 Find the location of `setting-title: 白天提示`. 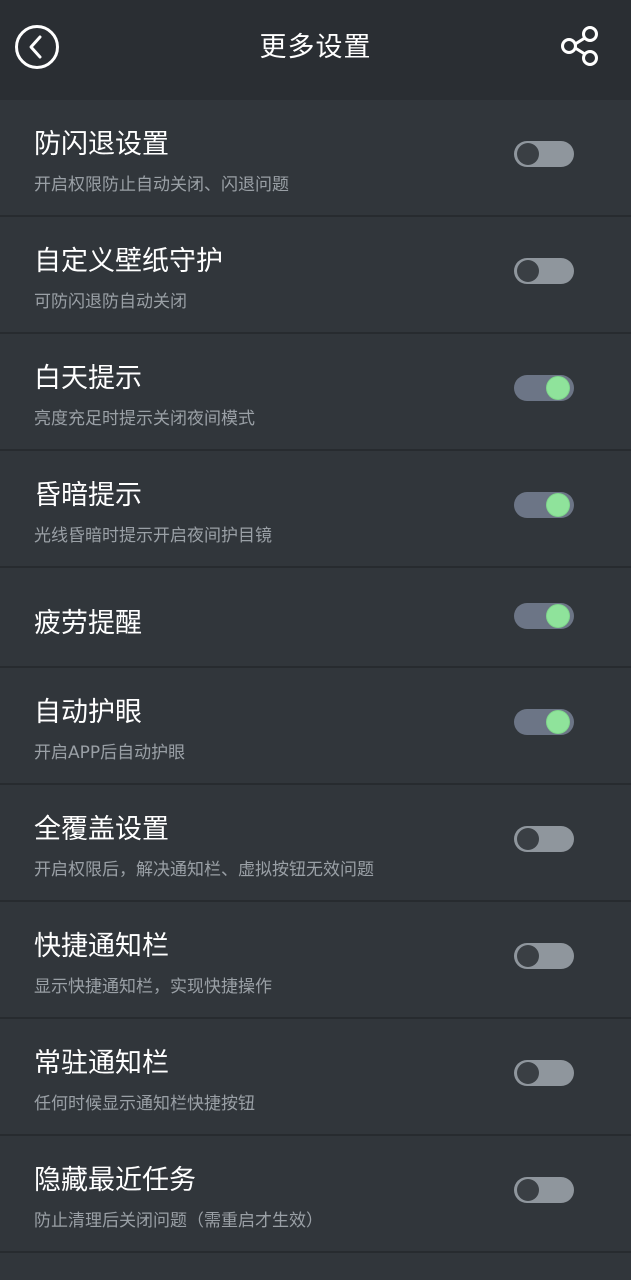

setting-title: 白天提示 is located at coordinates (88, 378).